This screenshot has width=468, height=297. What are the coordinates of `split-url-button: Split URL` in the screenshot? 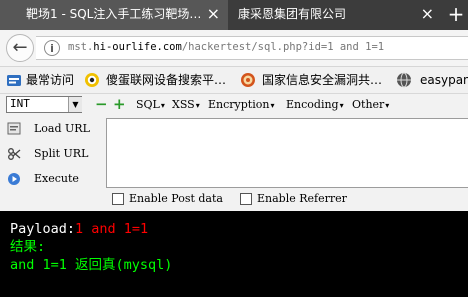 It's located at (47, 154).